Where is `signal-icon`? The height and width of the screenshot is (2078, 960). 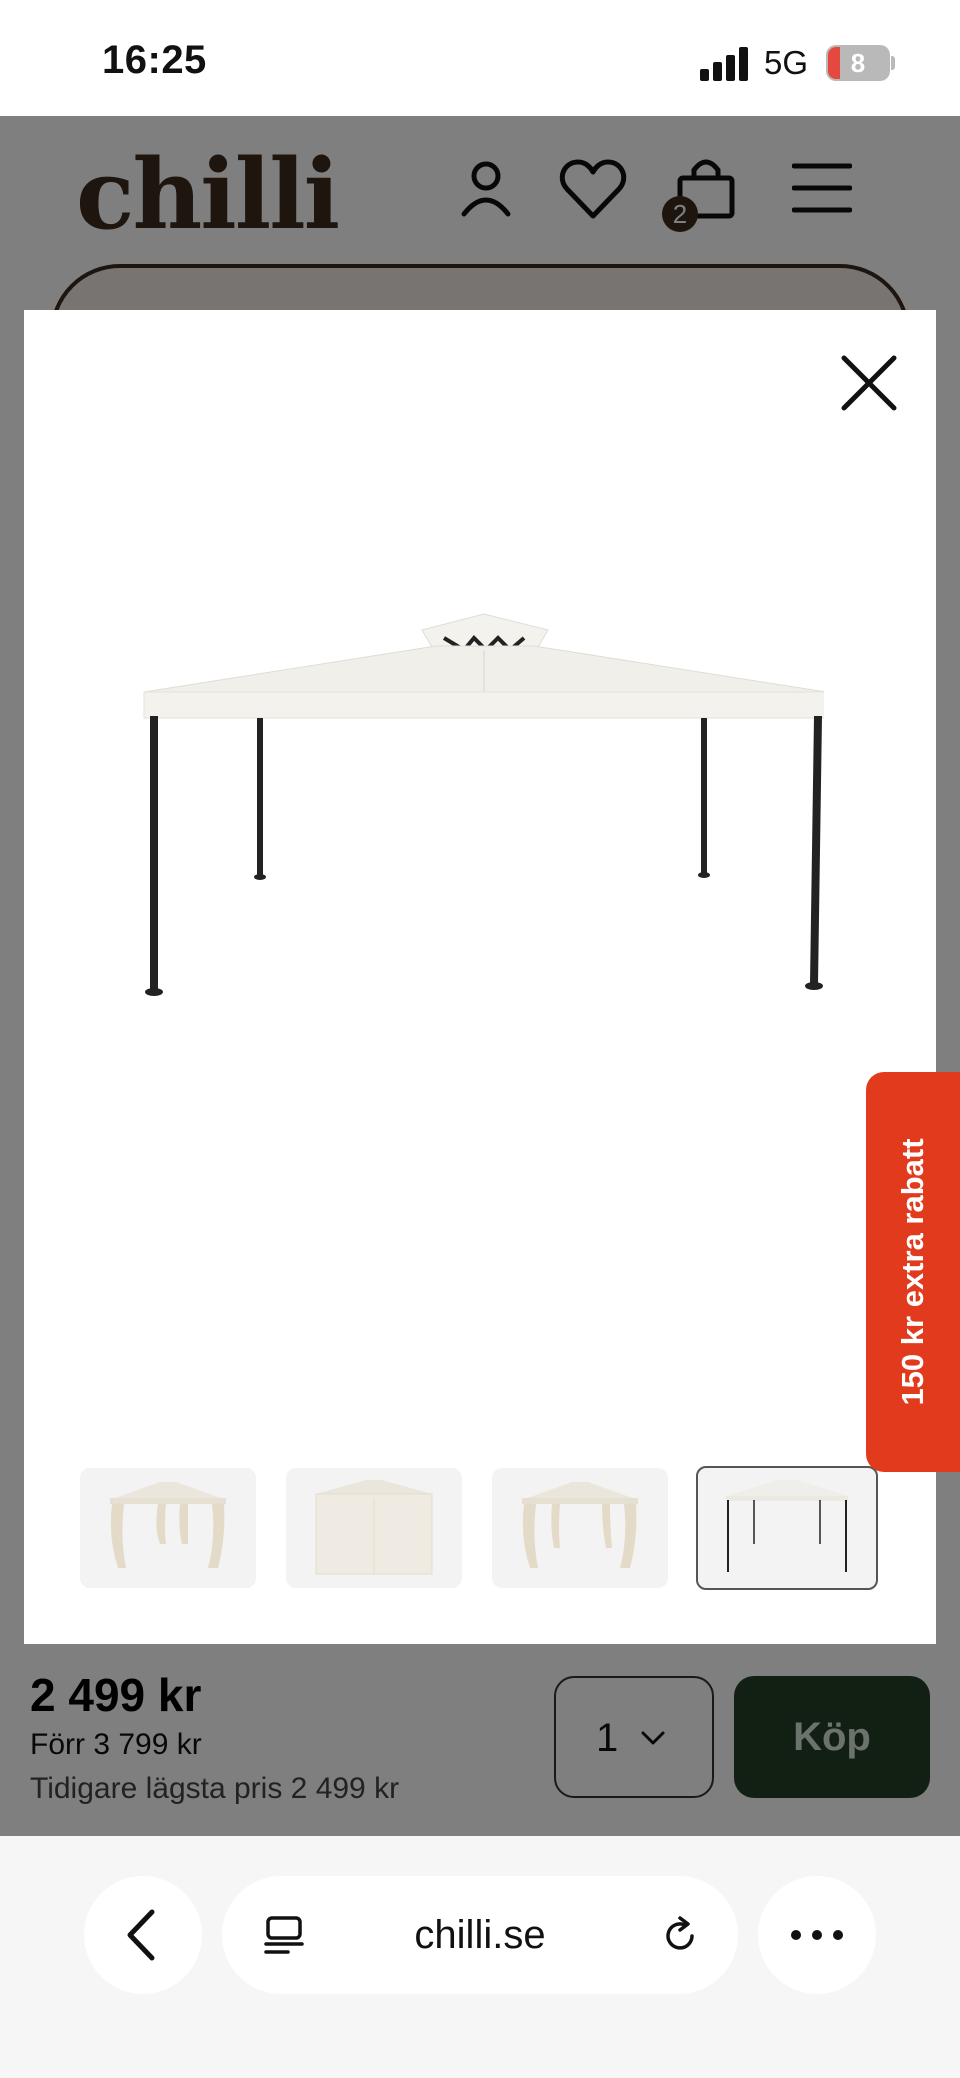 signal-icon is located at coordinates (726, 64).